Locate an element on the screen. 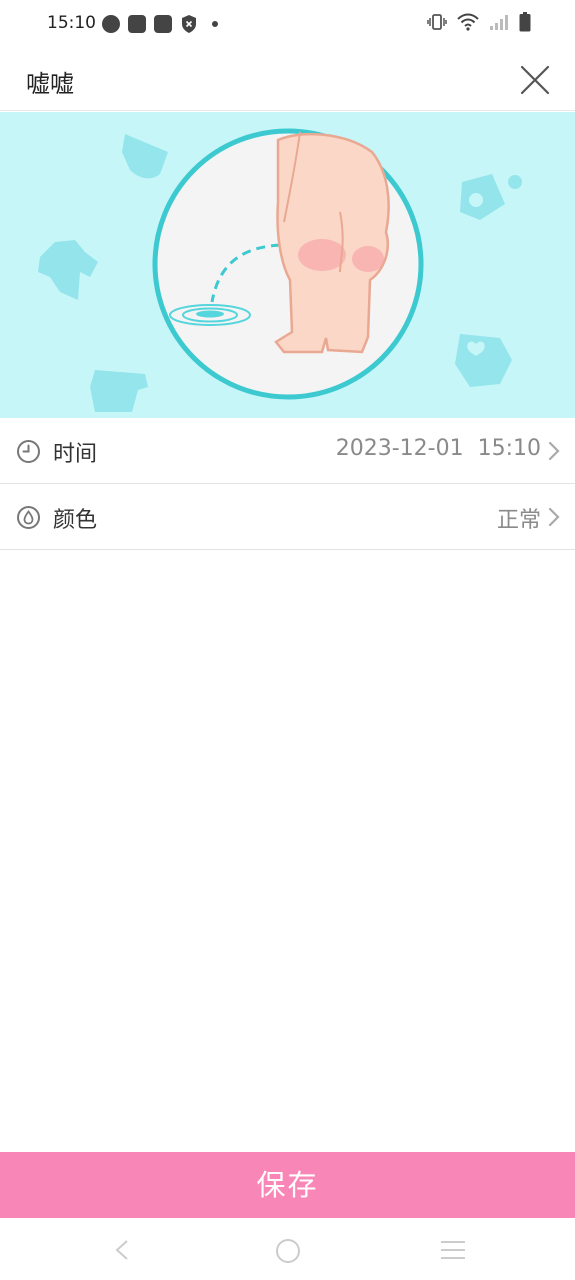  time-label: 时间 is located at coordinates (75, 454).